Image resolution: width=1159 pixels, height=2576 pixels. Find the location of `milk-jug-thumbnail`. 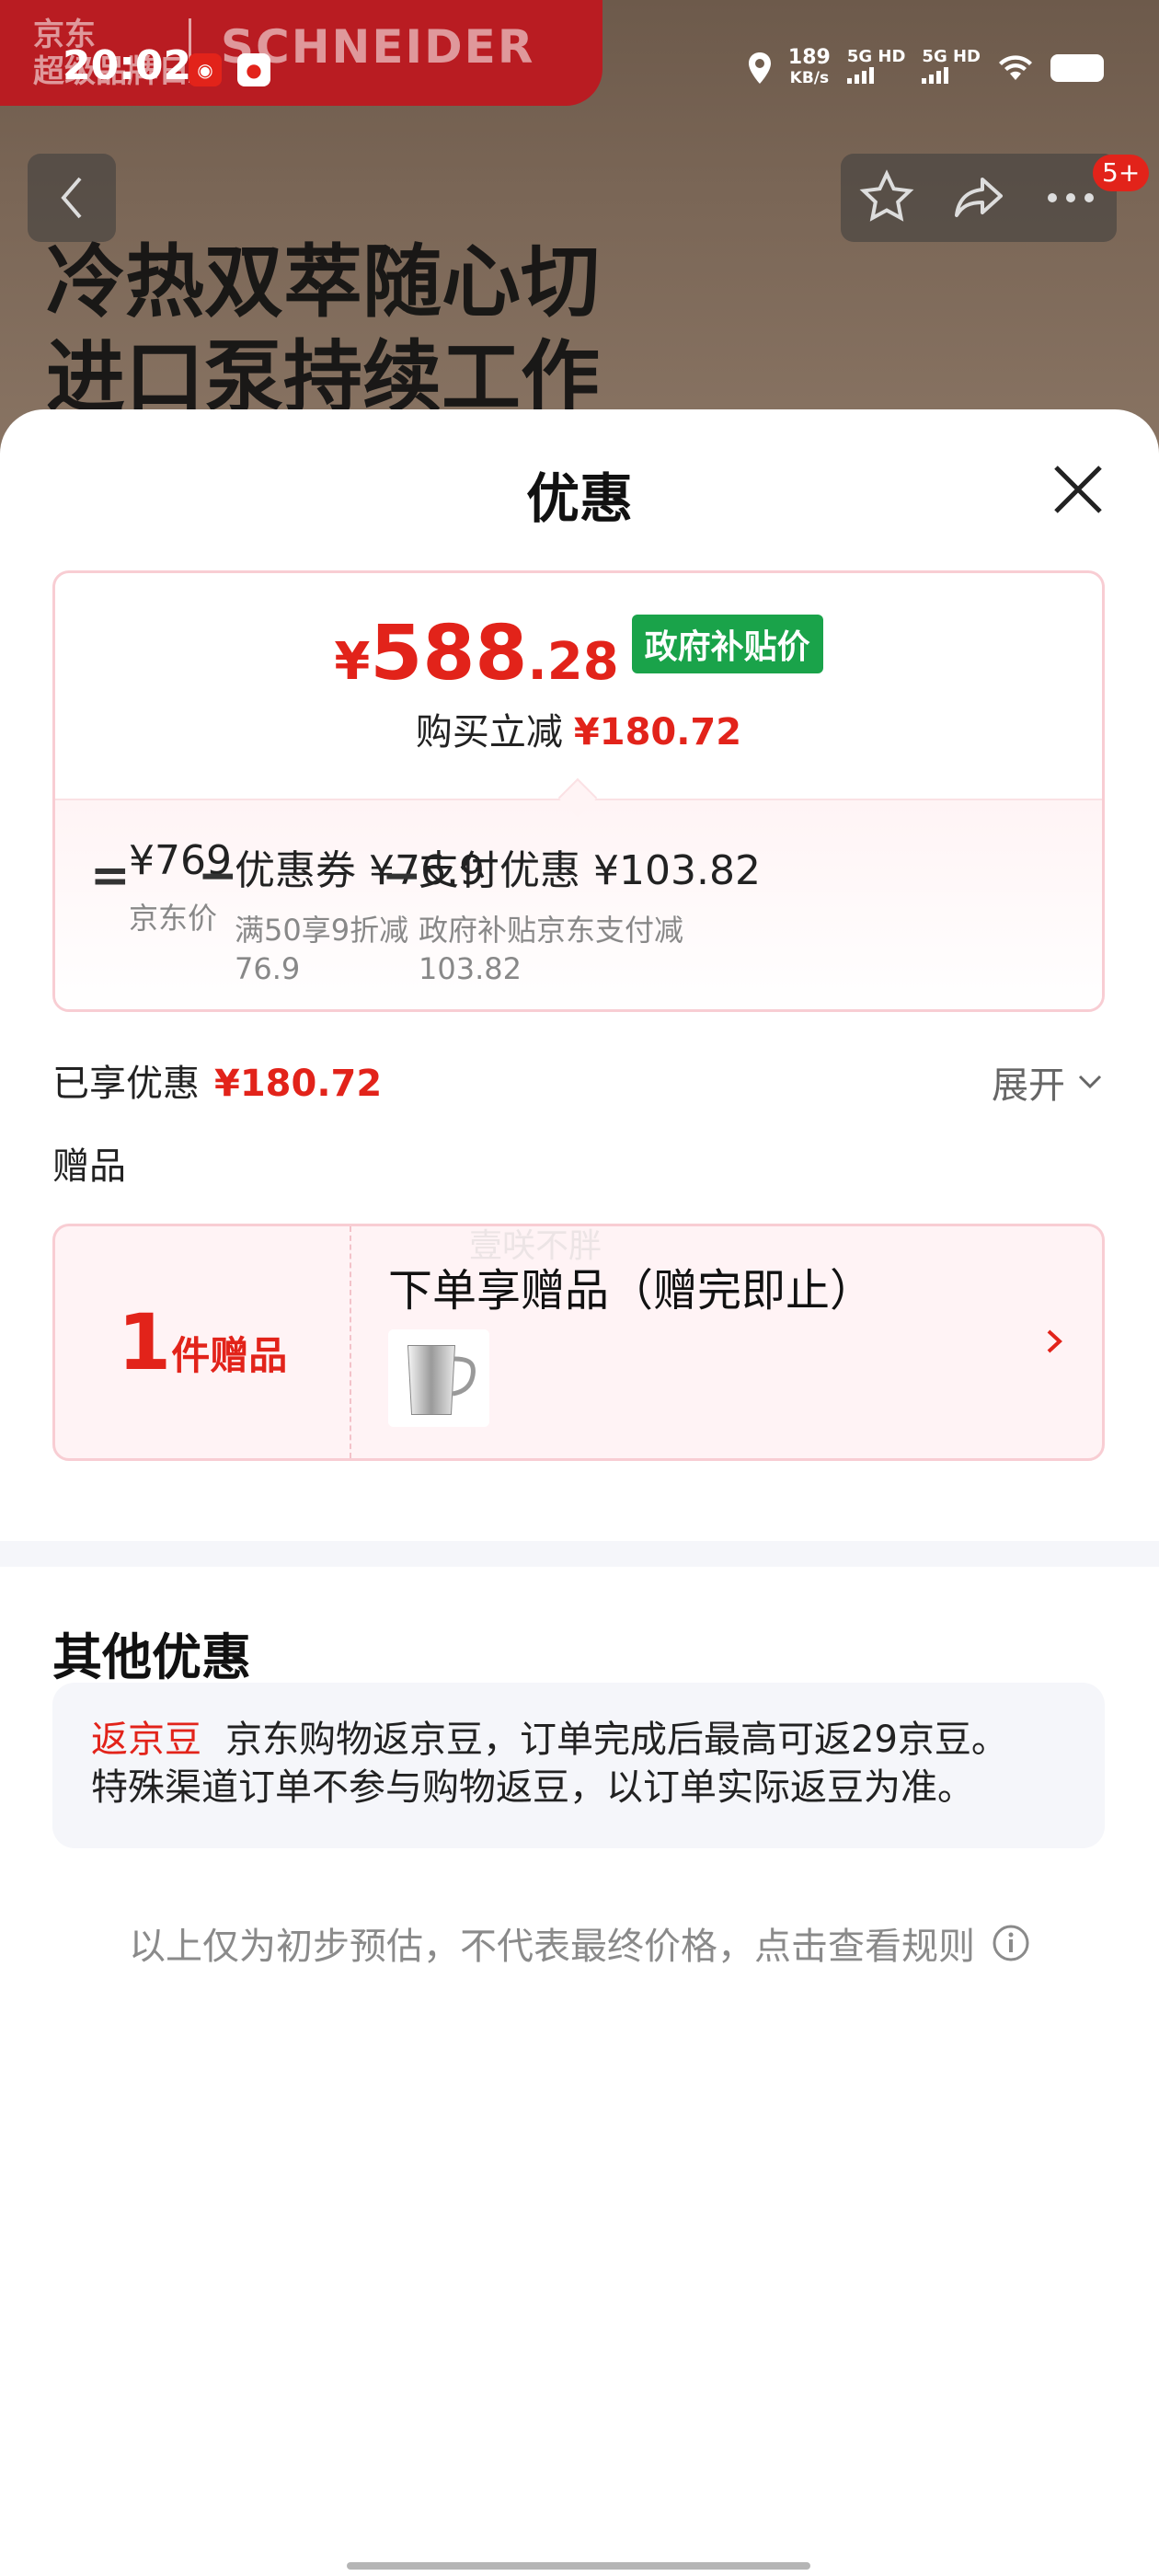

milk-jug-thumbnail is located at coordinates (438, 1378).